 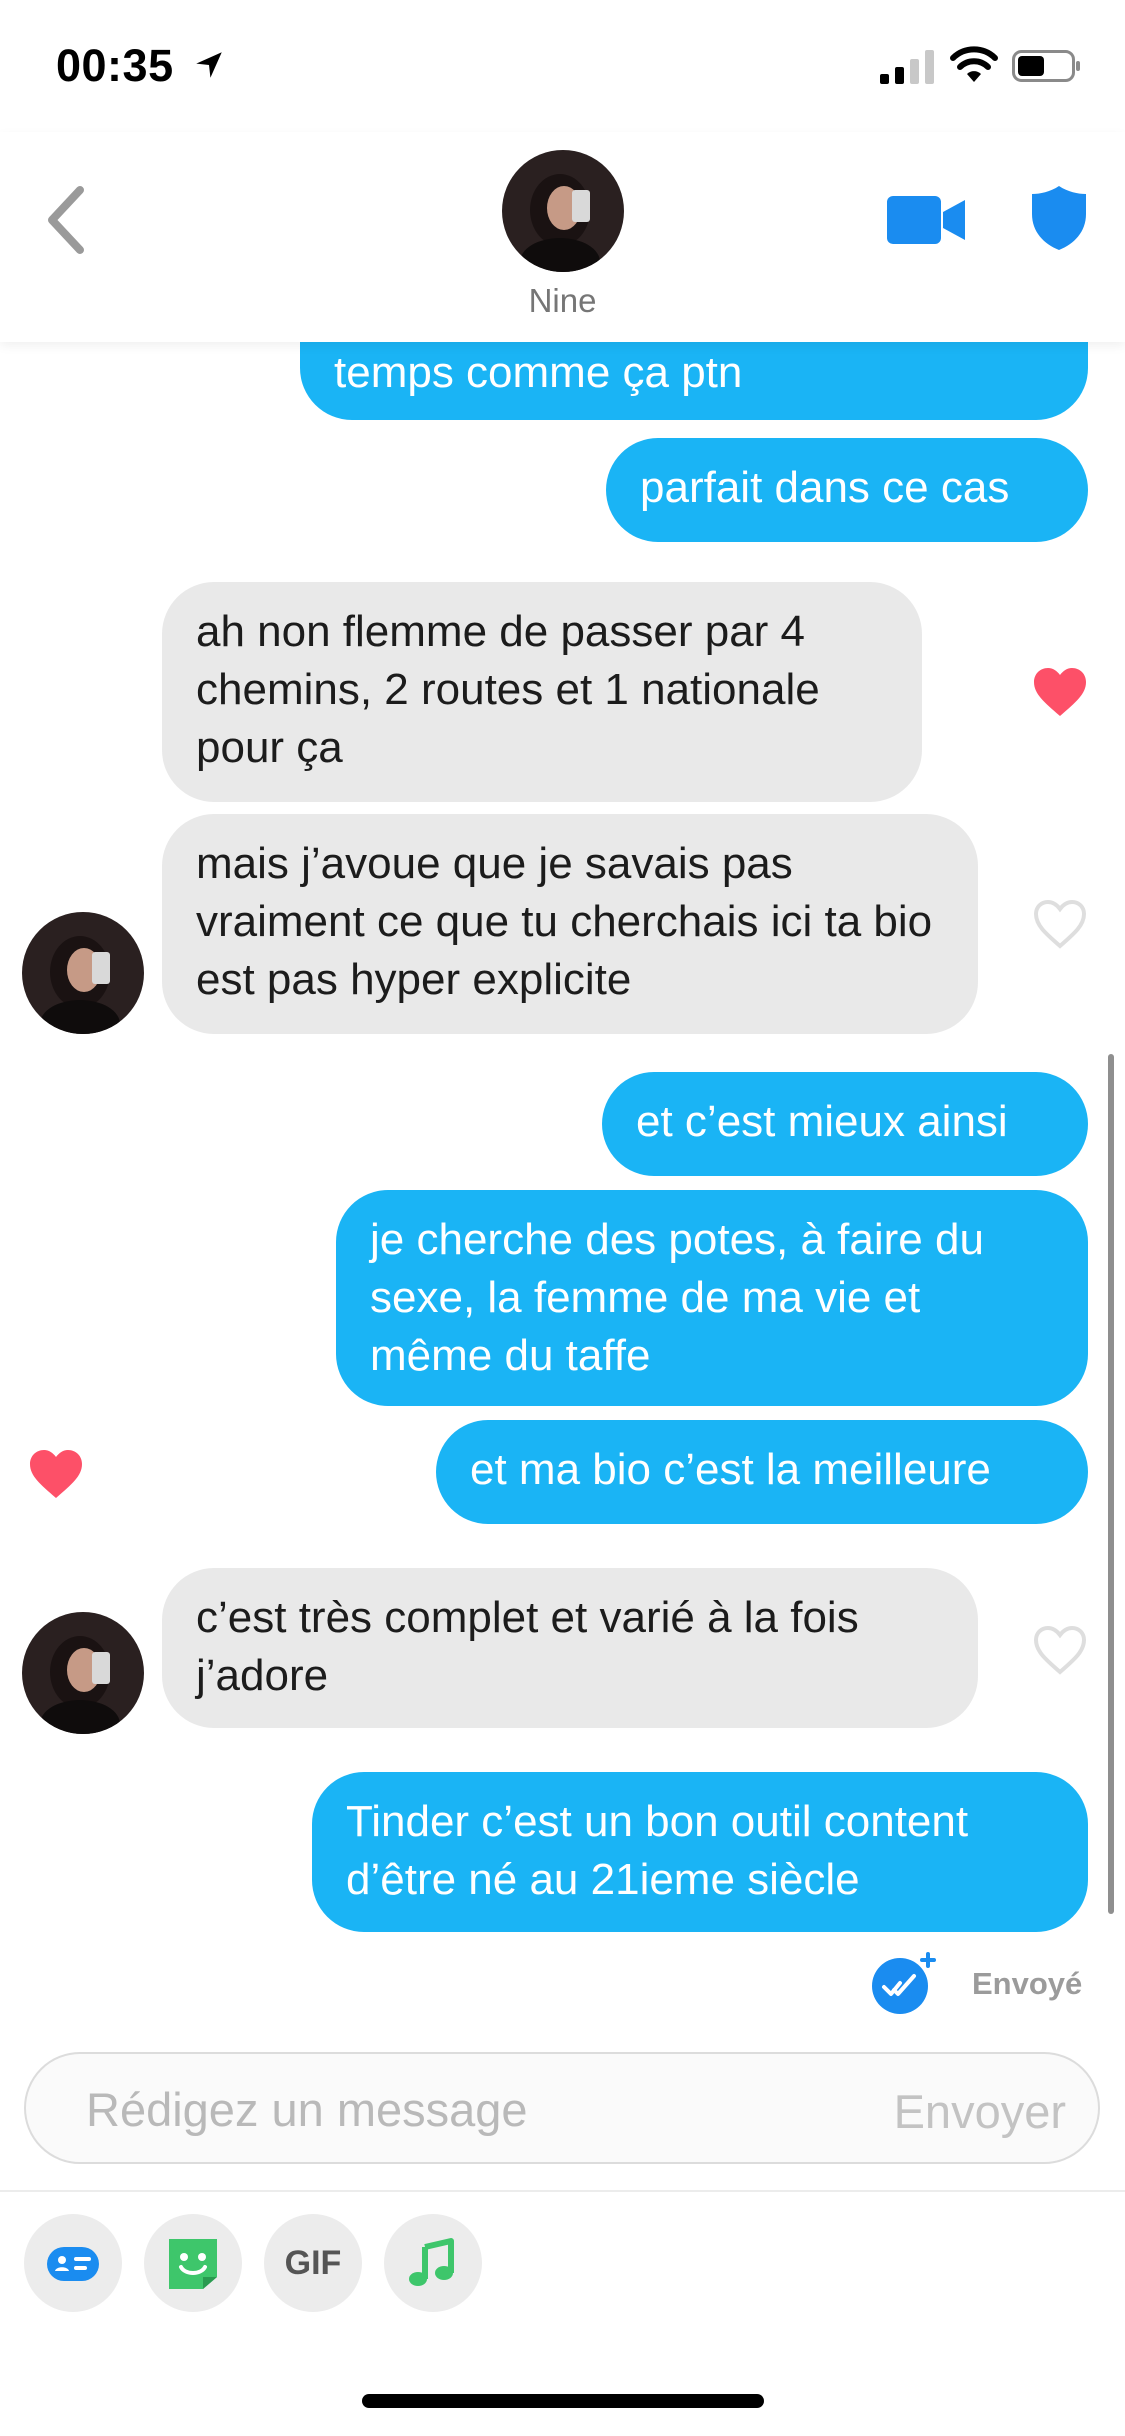 I want to click on back-chevron-icon, so click(x=66, y=220).